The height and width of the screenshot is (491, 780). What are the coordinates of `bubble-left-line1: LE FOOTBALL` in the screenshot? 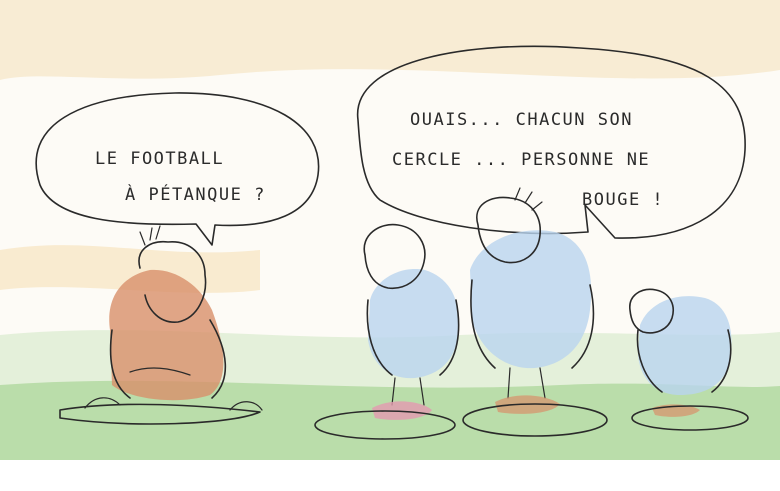 It's located at (159, 159).